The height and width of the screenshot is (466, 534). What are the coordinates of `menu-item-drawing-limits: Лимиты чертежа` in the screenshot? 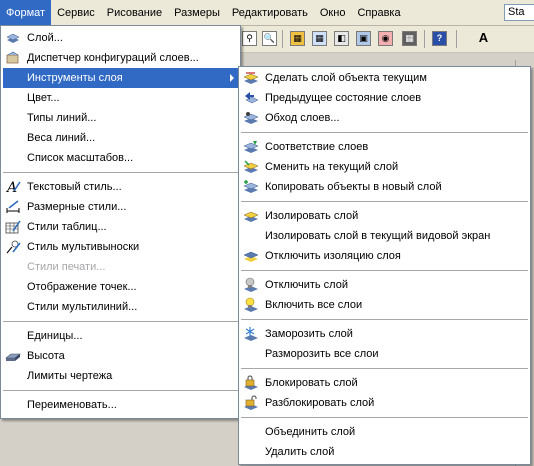 It's located at (120, 376).